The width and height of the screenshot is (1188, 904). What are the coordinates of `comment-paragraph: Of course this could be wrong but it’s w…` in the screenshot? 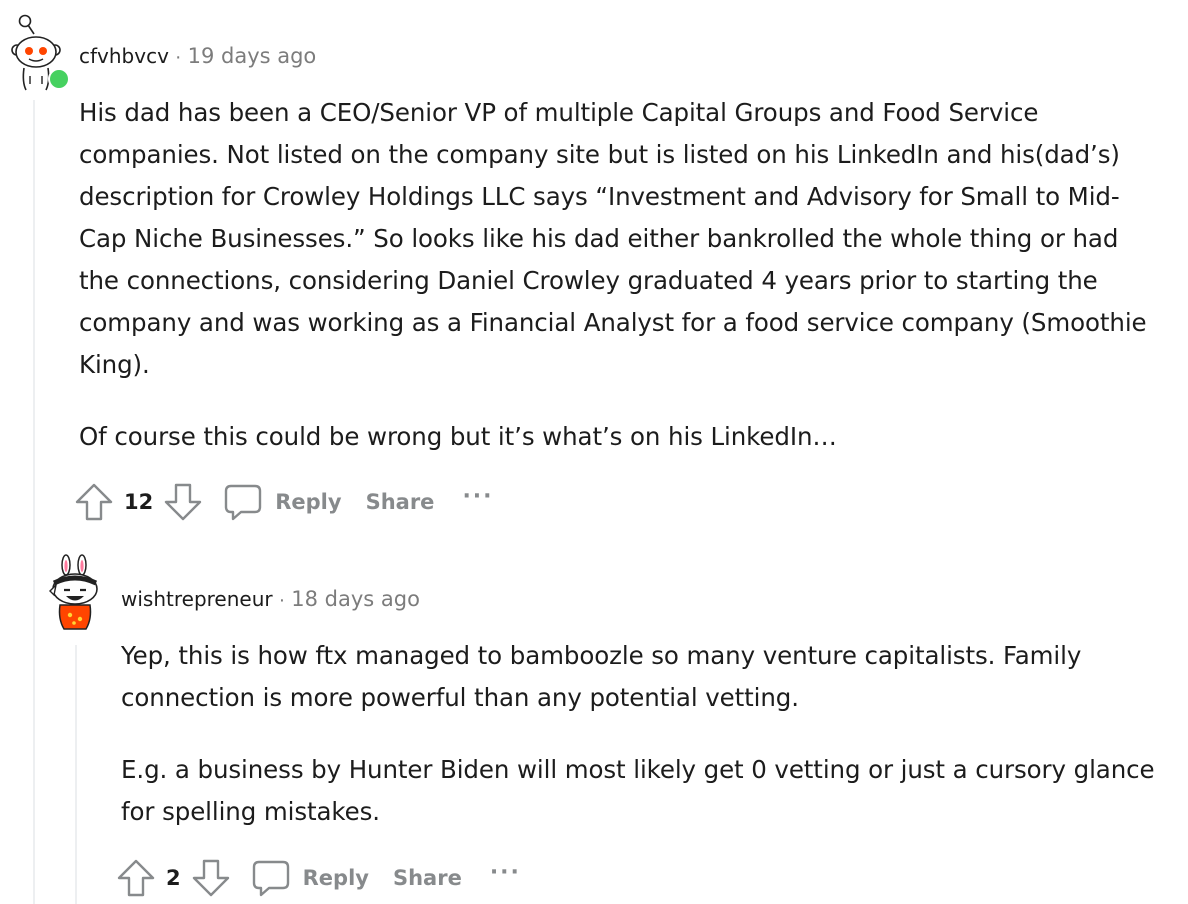 It's located at (458, 436).